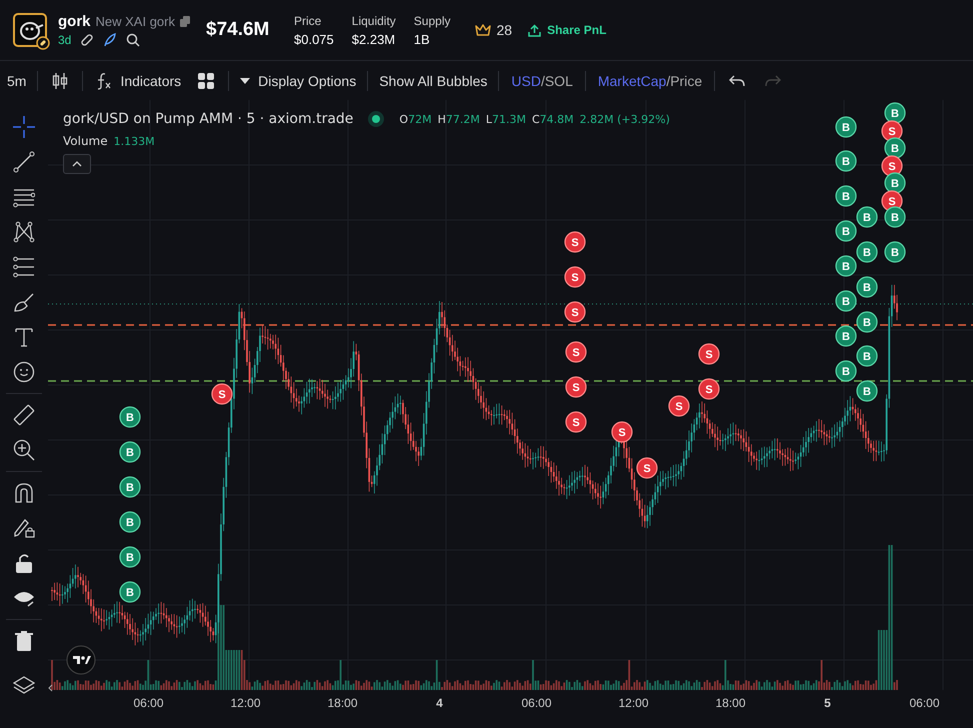 This screenshot has width=973, height=728. What do you see at coordinates (24, 267) in the screenshot?
I see `fib-levels-icon` at bounding box center [24, 267].